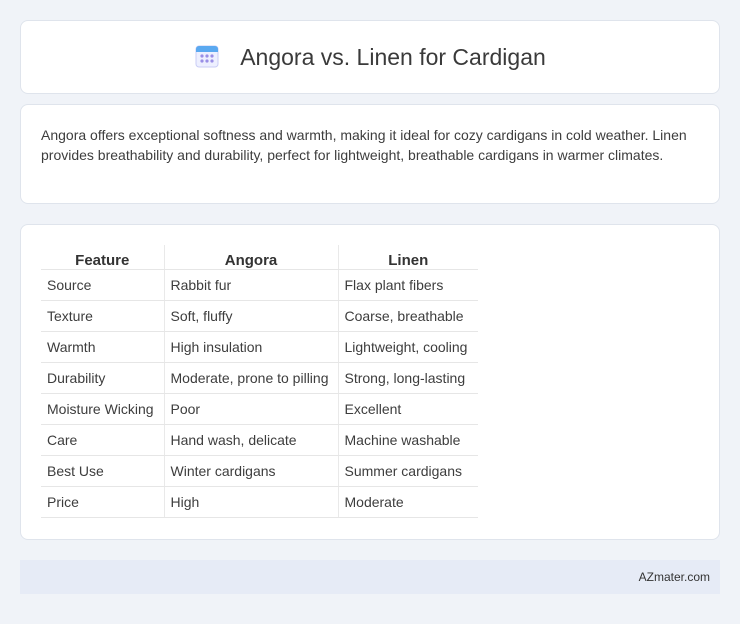  Describe the element at coordinates (393, 56) in the screenshot. I see `page-title: Angora vs. Linen for Cardigan` at that location.